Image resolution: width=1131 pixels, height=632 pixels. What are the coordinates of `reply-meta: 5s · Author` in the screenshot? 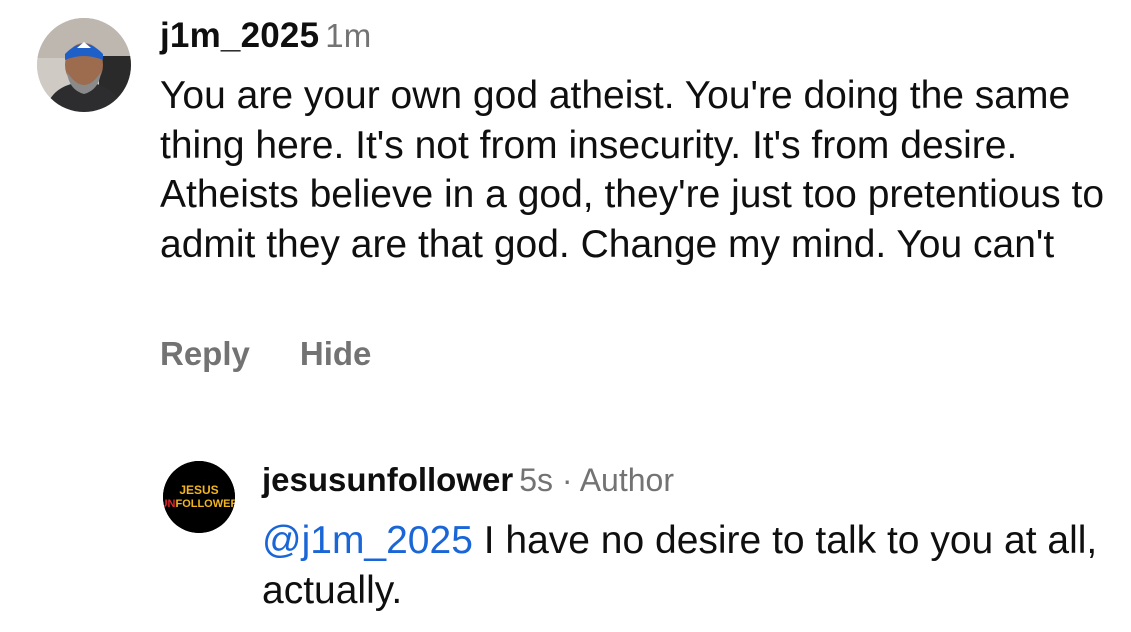 It's located at (596, 480).